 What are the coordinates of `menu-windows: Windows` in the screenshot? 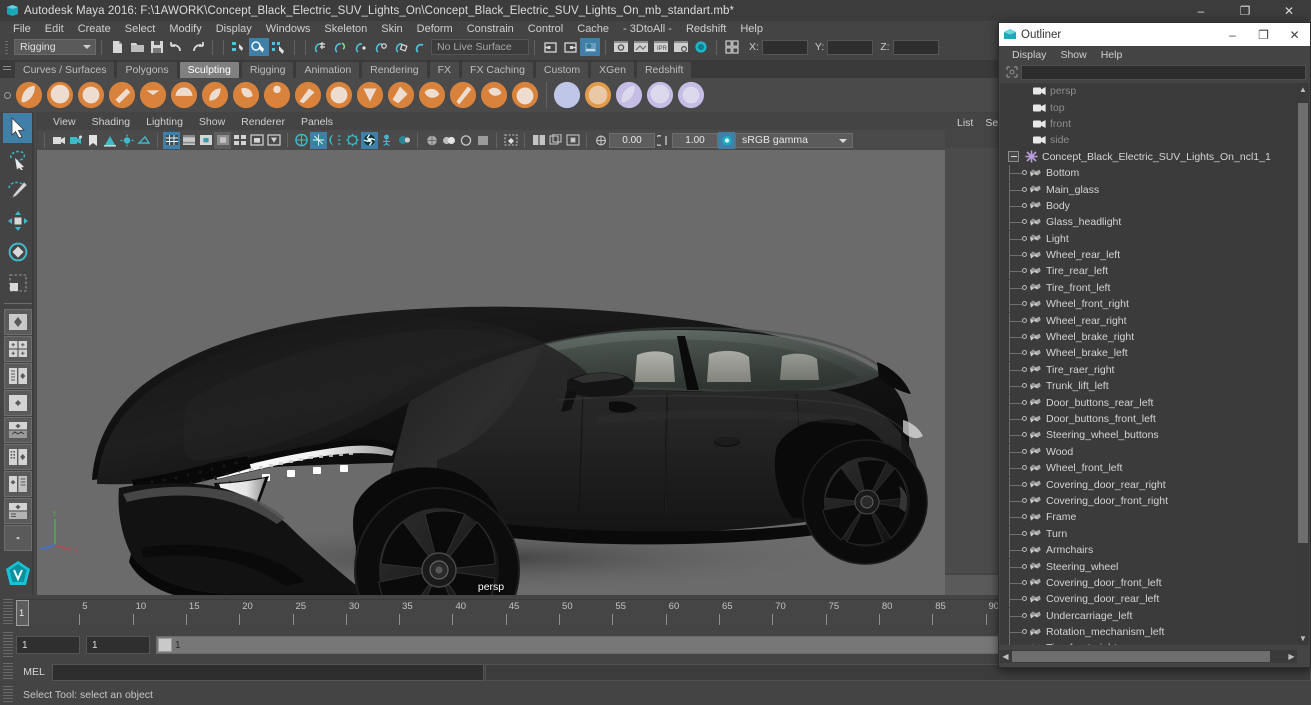 It's located at (288, 29).